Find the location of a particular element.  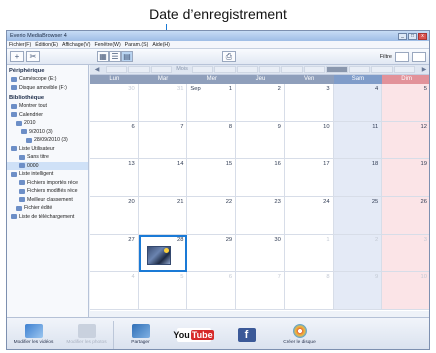

calendar-day: 31 is located at coordinates (163, 103).